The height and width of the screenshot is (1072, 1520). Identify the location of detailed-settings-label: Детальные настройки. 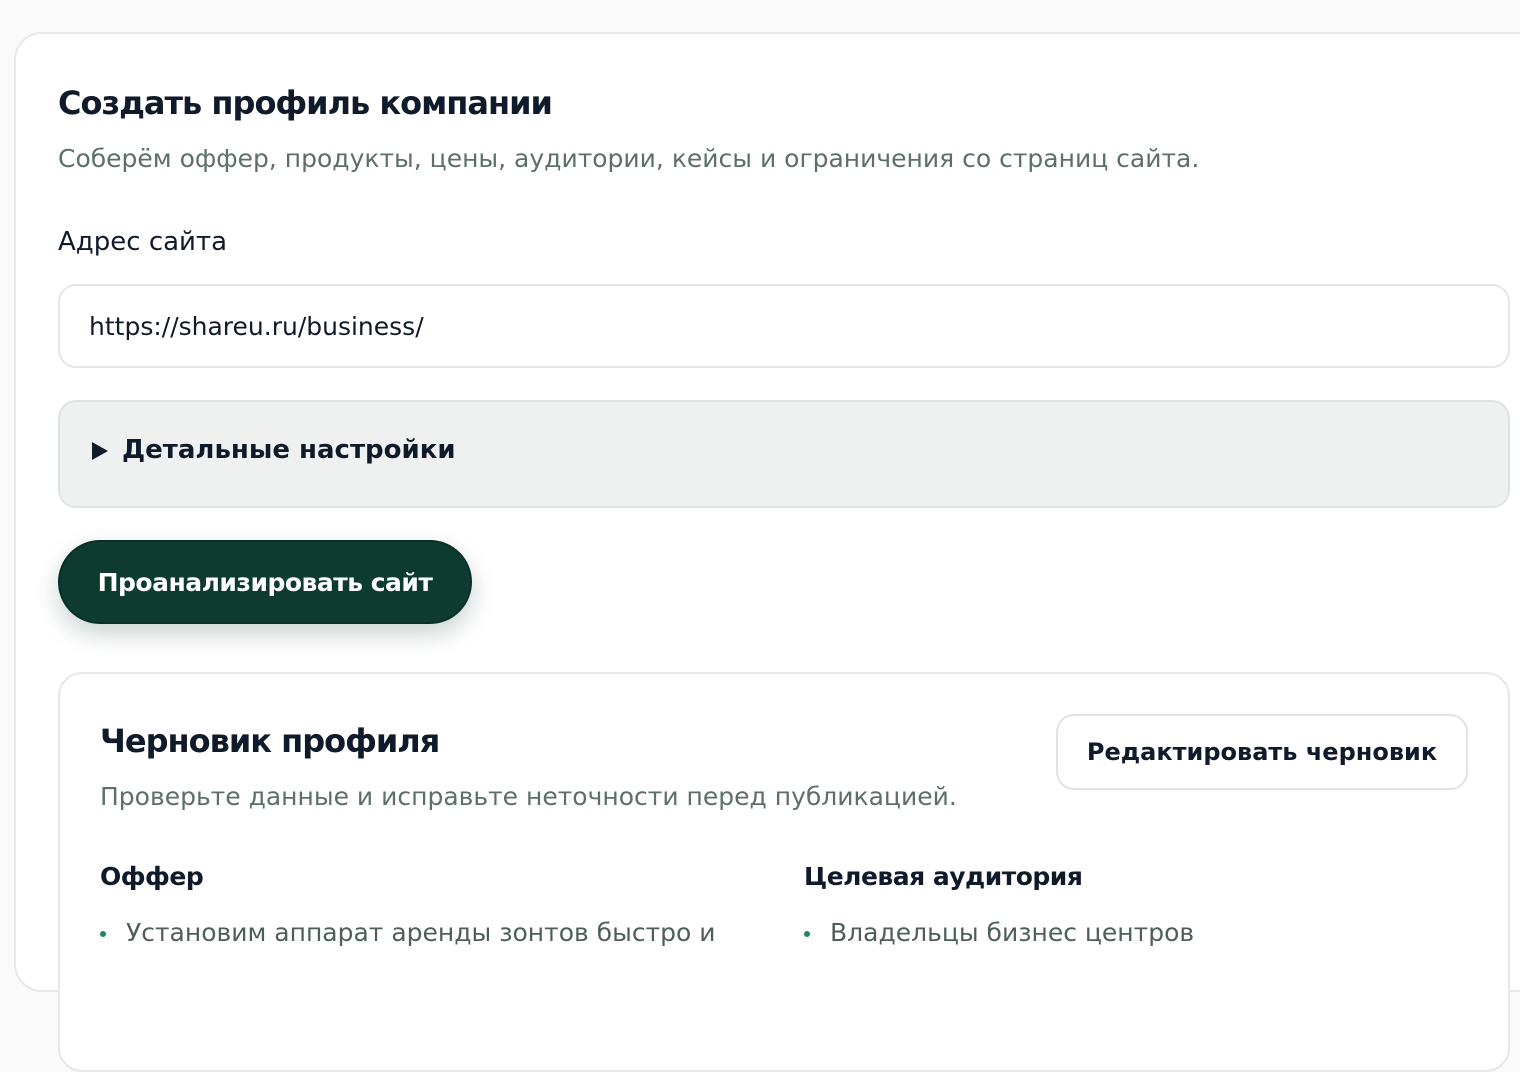
(289, 450).